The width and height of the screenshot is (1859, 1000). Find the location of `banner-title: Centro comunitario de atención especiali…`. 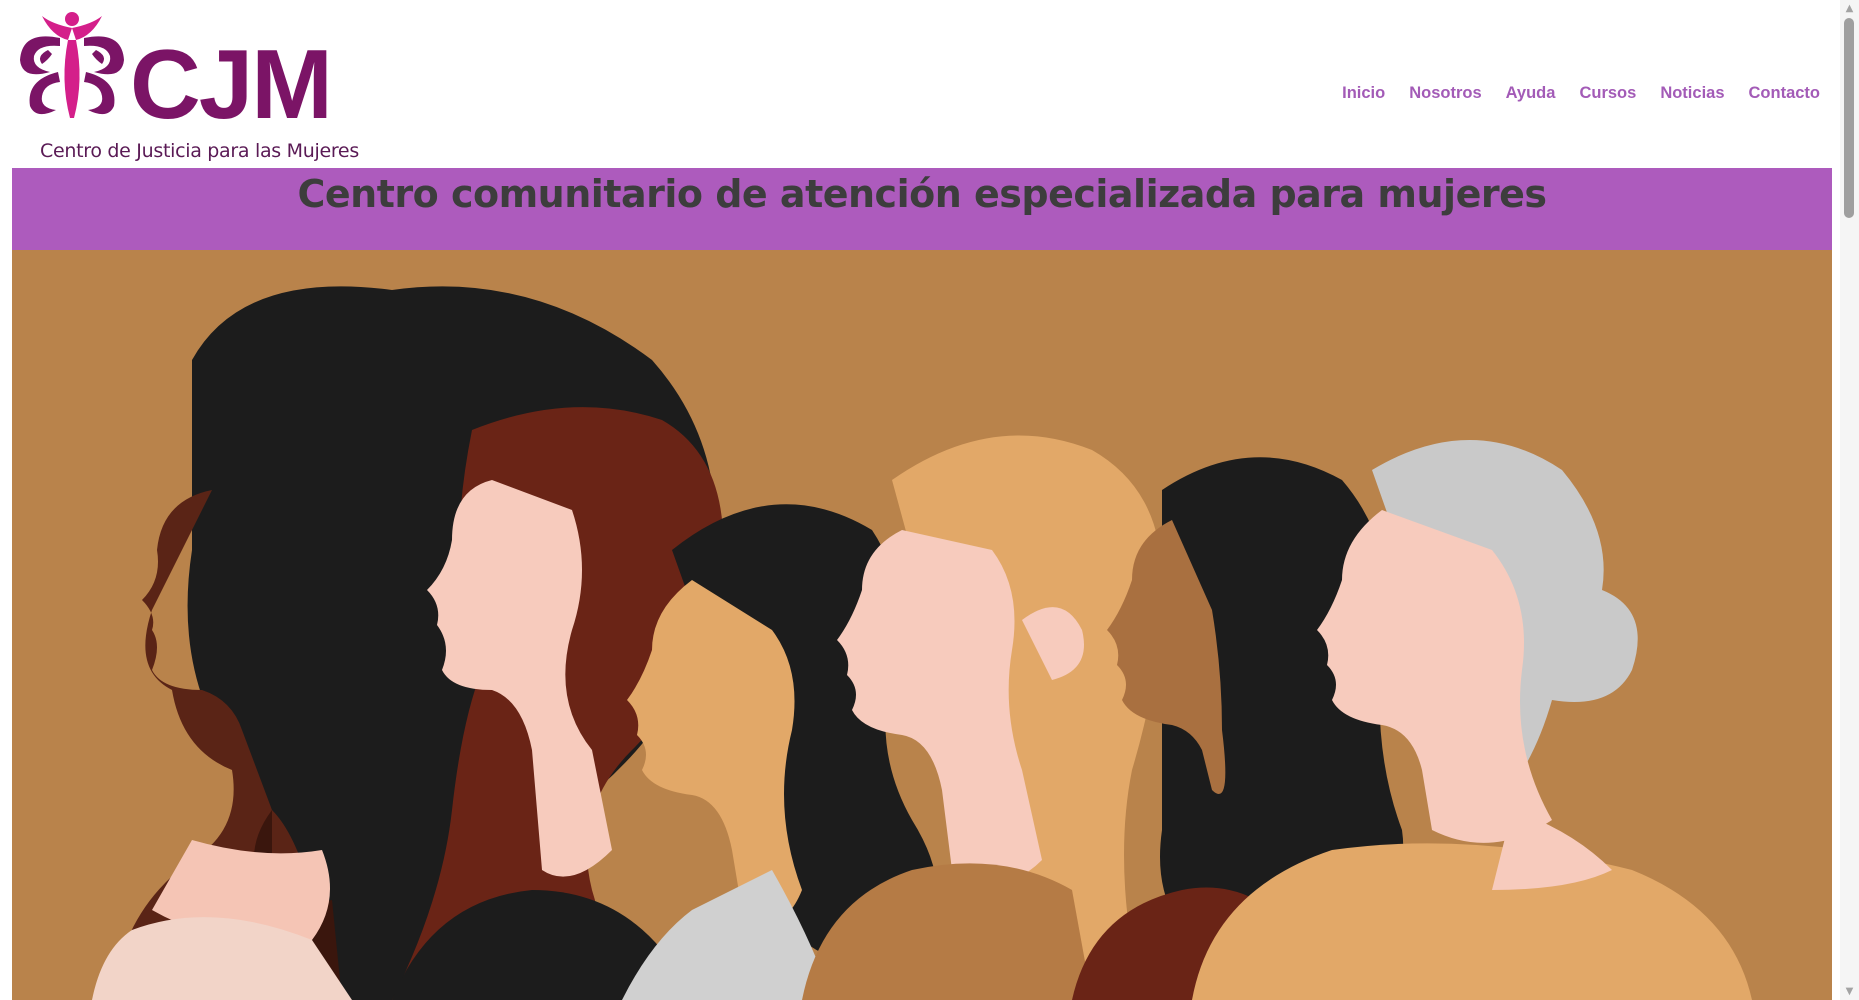

banner-title: Centro comunitario de atención especiali… is located at coordinates (922, 194).